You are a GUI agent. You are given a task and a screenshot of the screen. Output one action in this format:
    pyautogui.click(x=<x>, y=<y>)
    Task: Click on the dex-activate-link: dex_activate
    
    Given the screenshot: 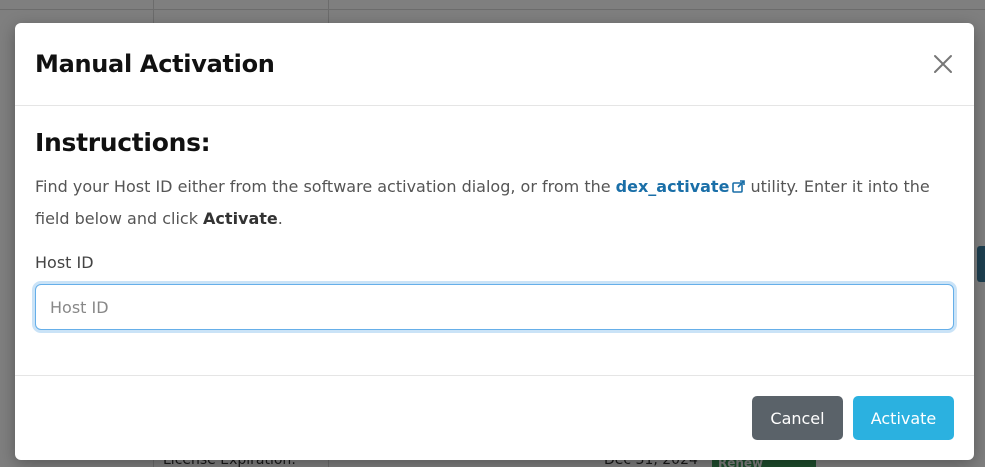 What is the action you would take?
    pyautogui.click(x=681, y=186)
    